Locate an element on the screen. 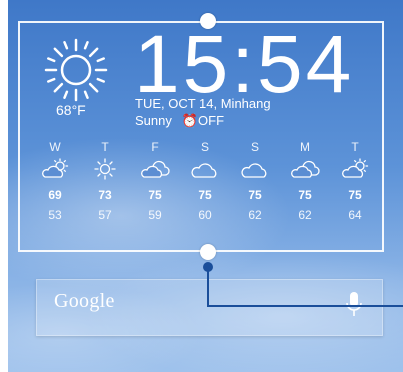  forecast-day: M 75 62 is located at coordinates (305, 181).